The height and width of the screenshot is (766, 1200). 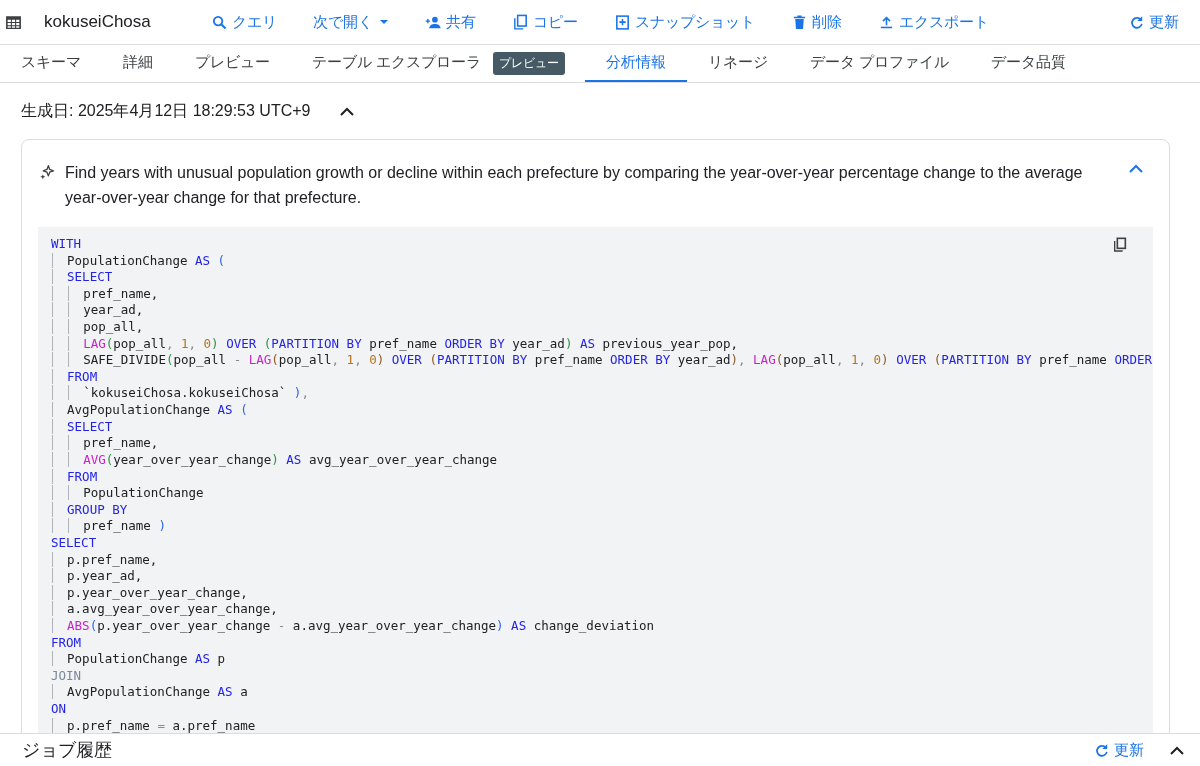 What do you see at coordinates (164, 609) in the screenshot?
I see `code-line: a.avg_year_over_year_change,` at bounding box center [164, 609].